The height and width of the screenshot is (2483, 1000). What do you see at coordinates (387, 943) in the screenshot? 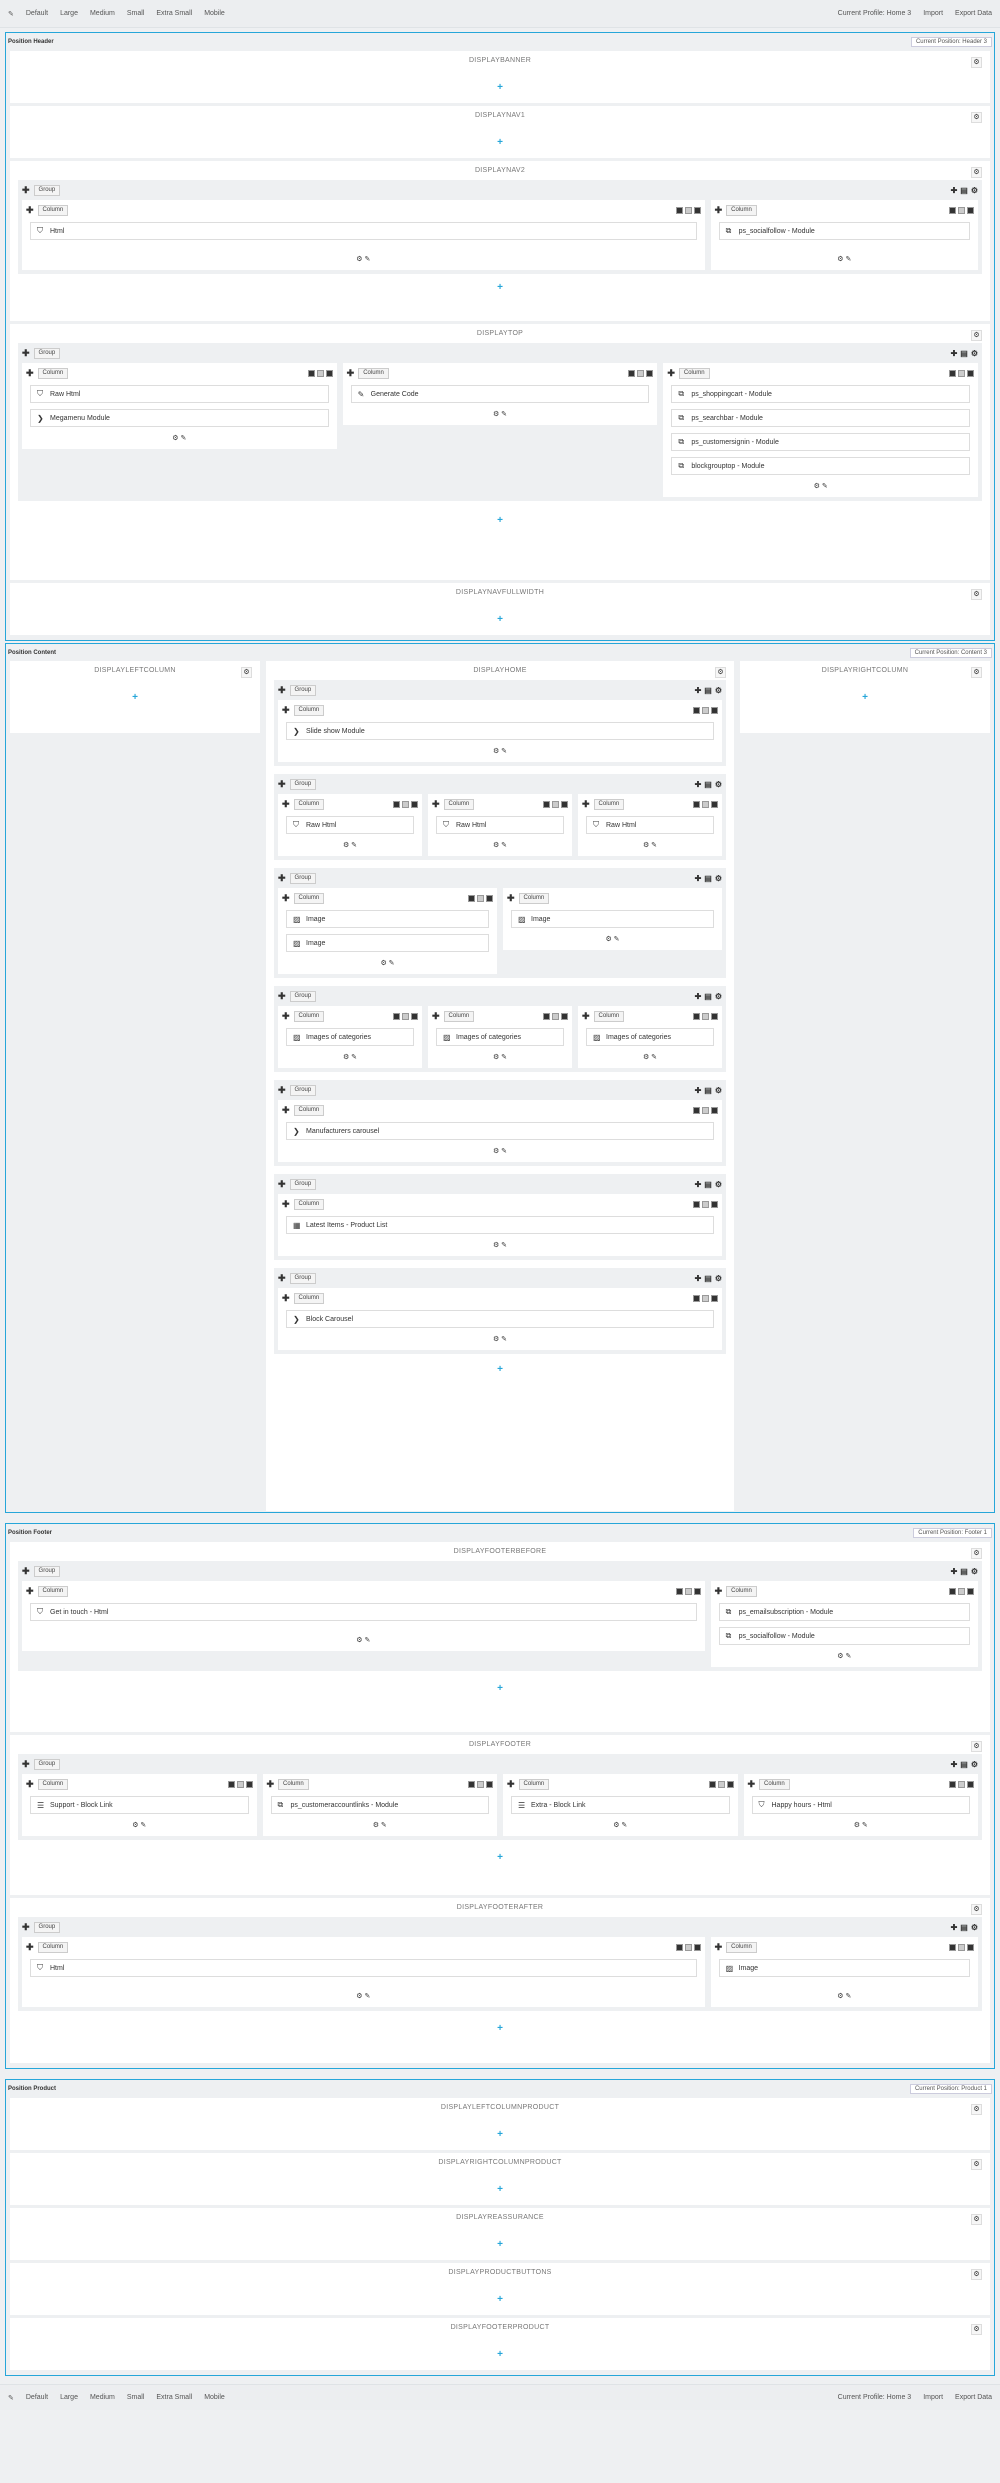
I see `module-item: ▨ Image` at bounding box center [387, 943].